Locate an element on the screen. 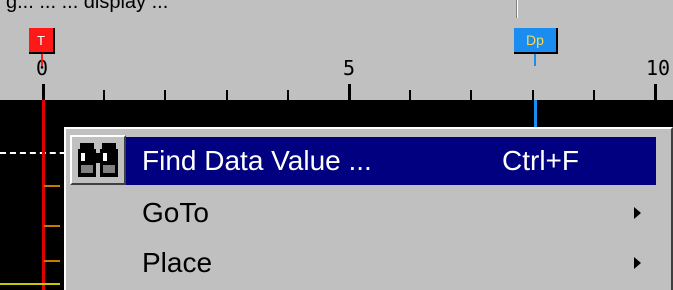 This screenshot has height=290, width=673. marker-dp-stem is located at coordinates (535, 60).